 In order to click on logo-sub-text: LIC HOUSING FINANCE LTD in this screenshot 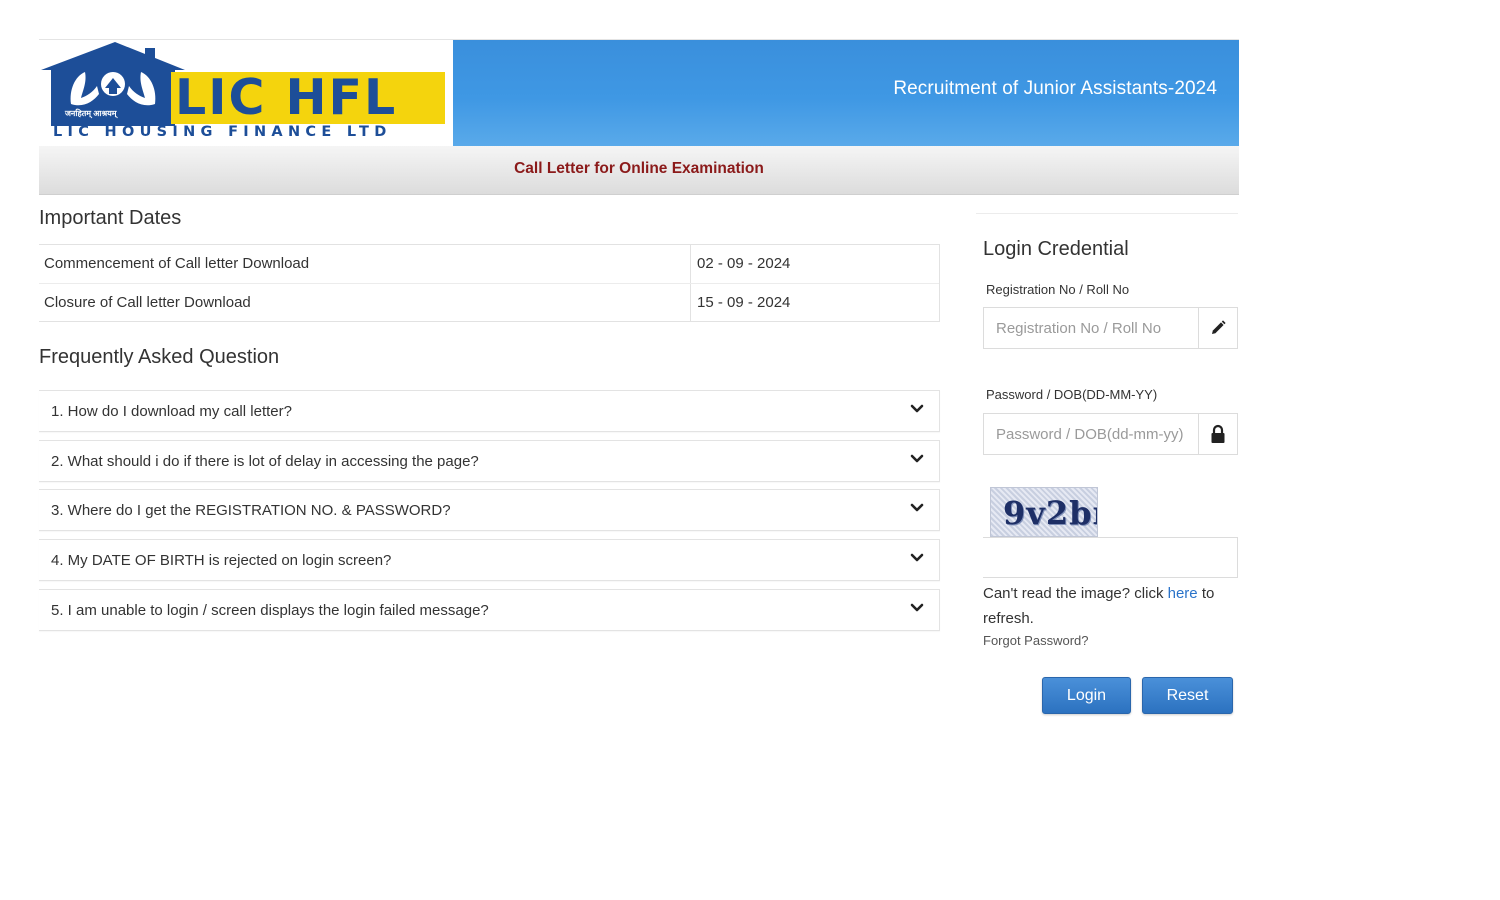, I will do `click(222, 132)`.